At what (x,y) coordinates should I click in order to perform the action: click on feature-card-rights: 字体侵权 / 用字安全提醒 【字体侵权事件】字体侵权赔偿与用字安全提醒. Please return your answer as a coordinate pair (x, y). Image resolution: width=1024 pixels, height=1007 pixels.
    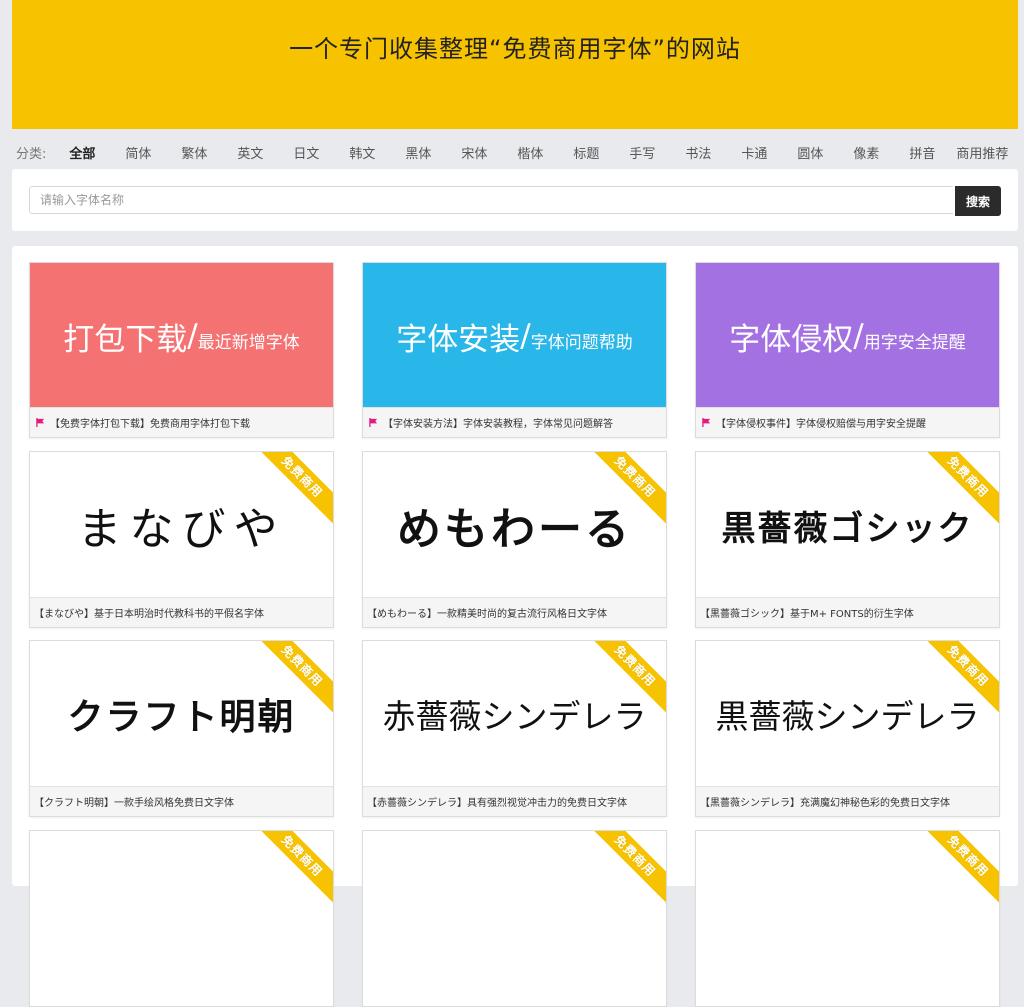
    Looking at the image, I should click on (847, 350).